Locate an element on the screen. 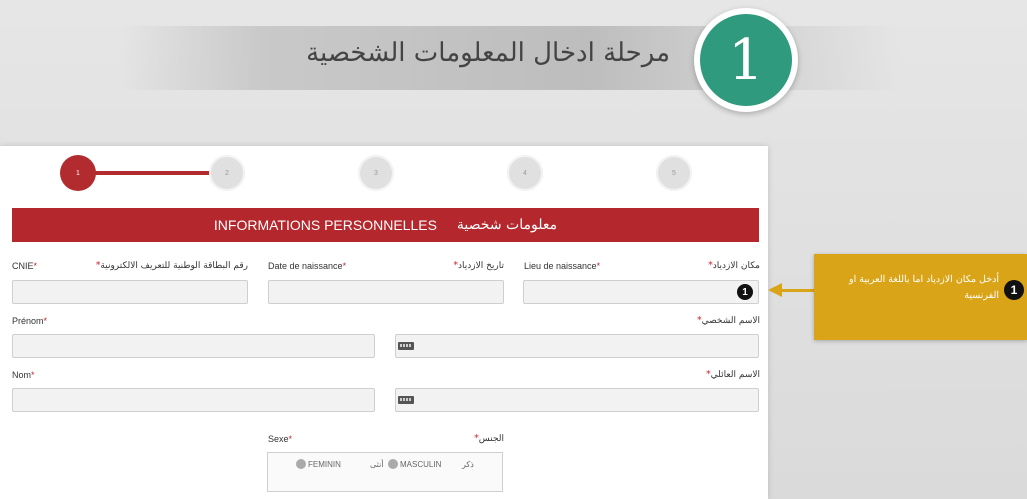 The height and width of the screenshot is (499, 1027). callout-number: 1 is located at coordinates (1014, 290).